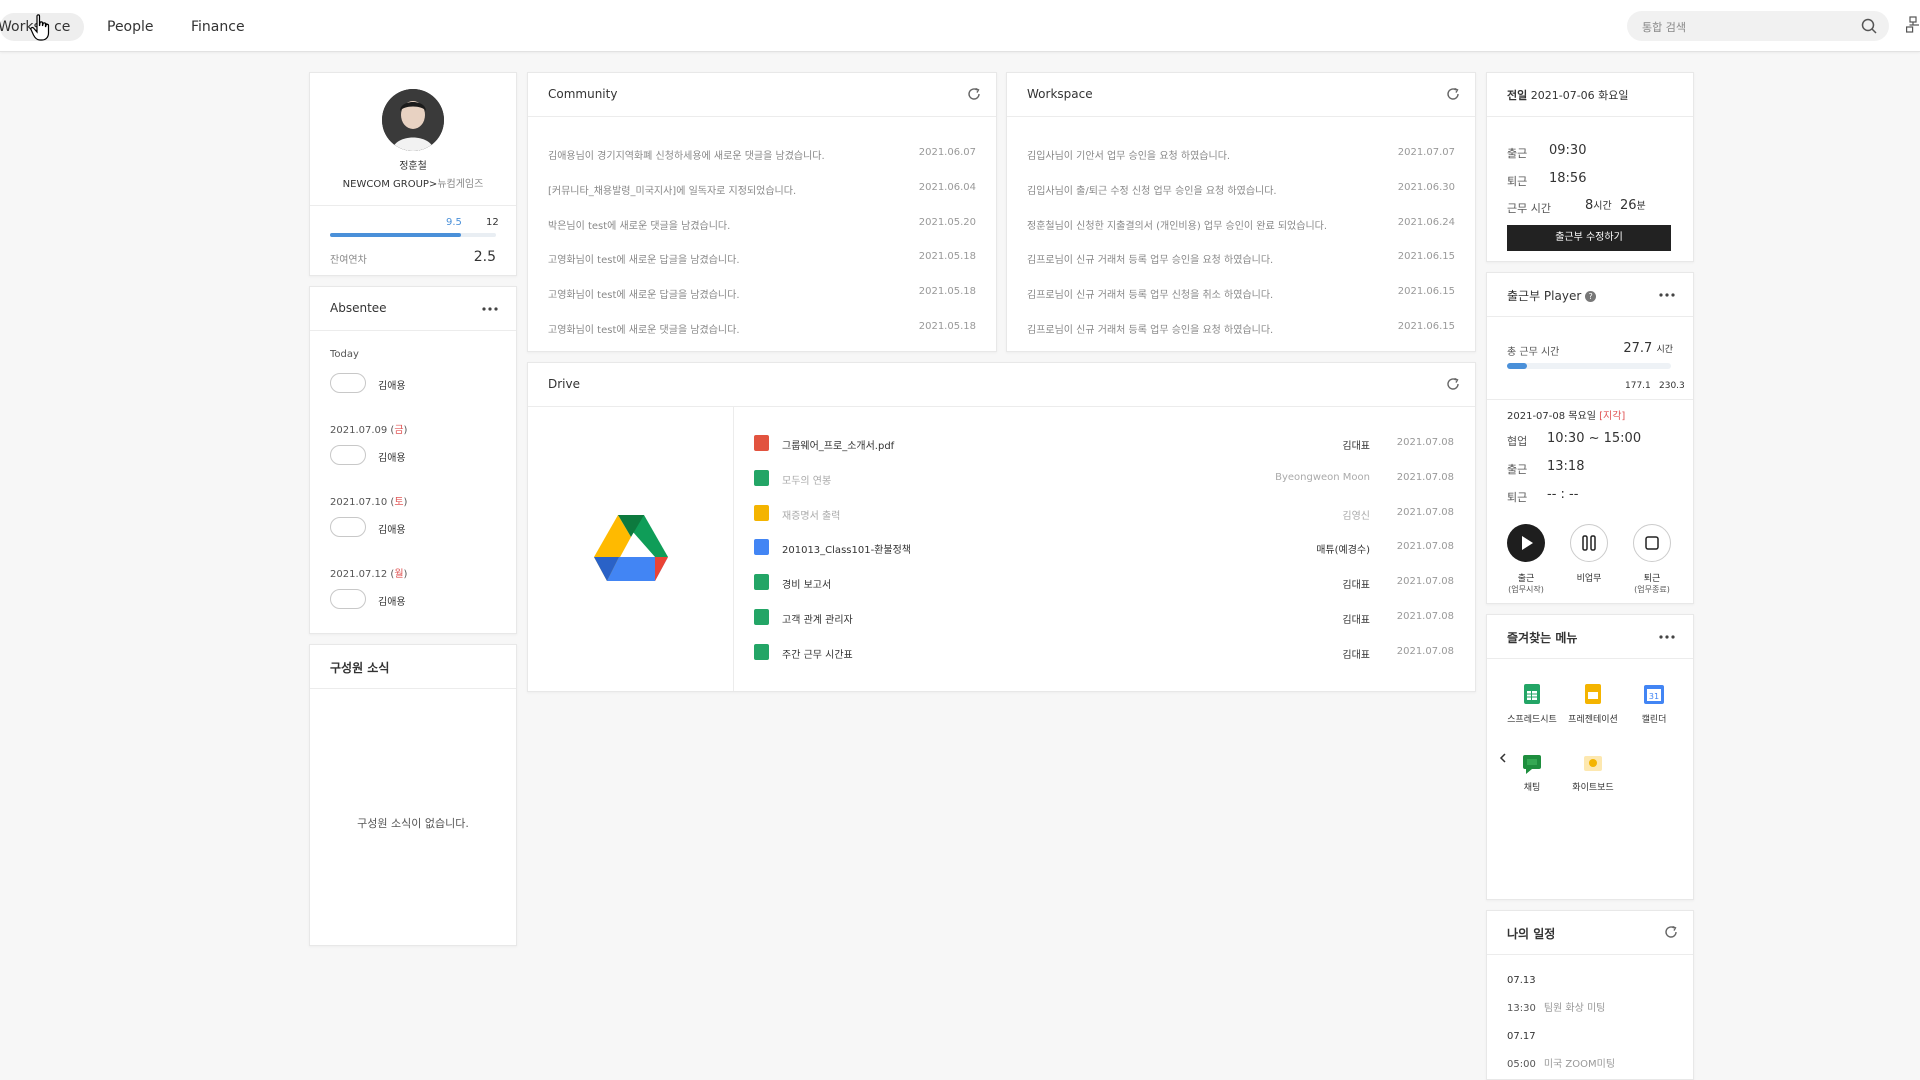 The image size is (1920, 1080). What do you see at coordinates (1593, 694) in the screenshot?
I see `presentation-app-icon` at bounding box center [1593, 694].